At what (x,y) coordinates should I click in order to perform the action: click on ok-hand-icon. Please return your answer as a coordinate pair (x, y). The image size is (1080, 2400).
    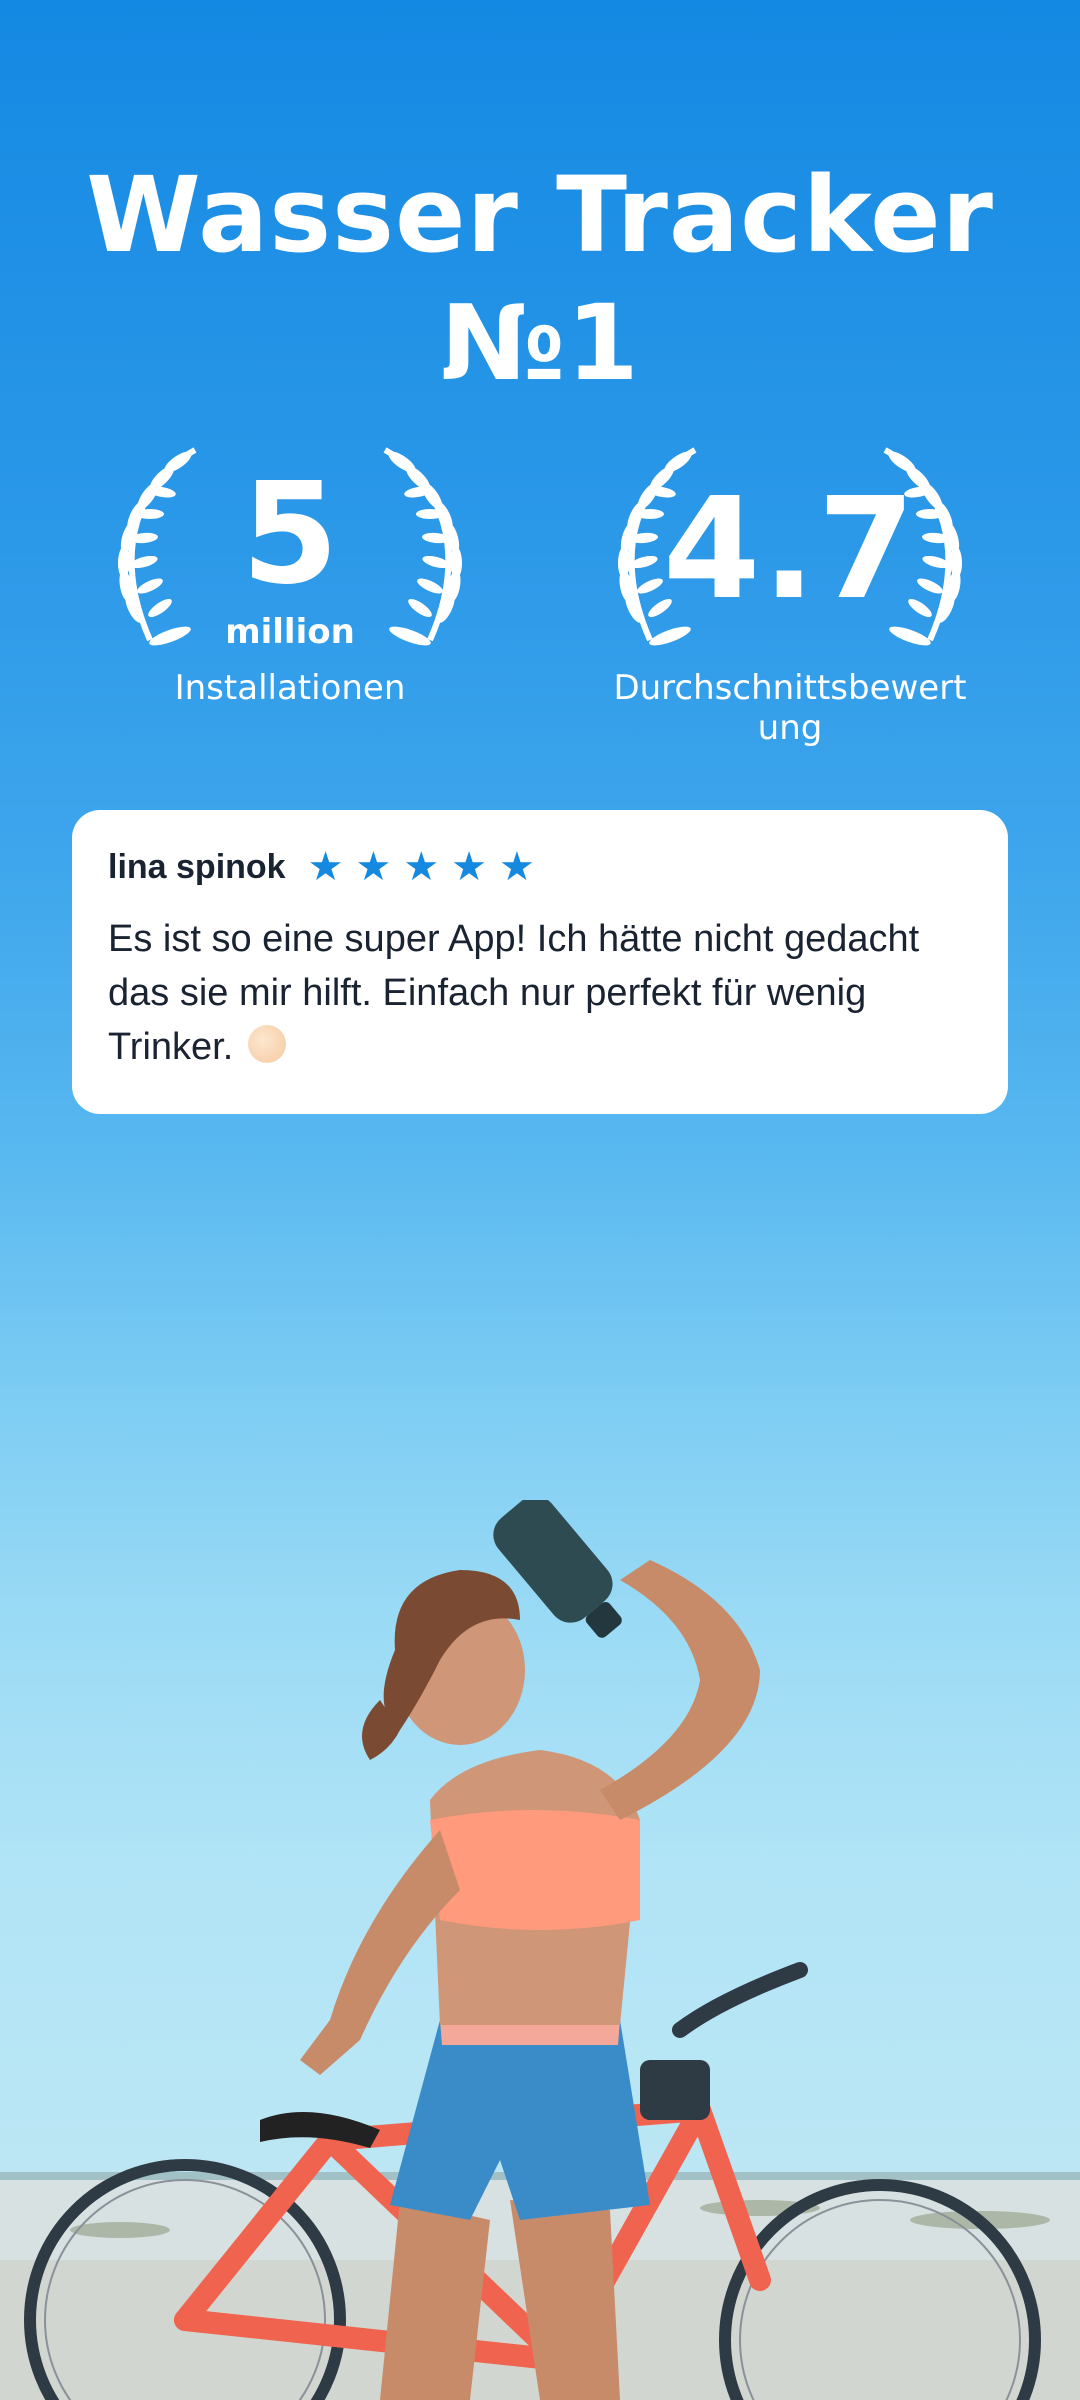
    Looking at the image, I should click on (266, 1044).